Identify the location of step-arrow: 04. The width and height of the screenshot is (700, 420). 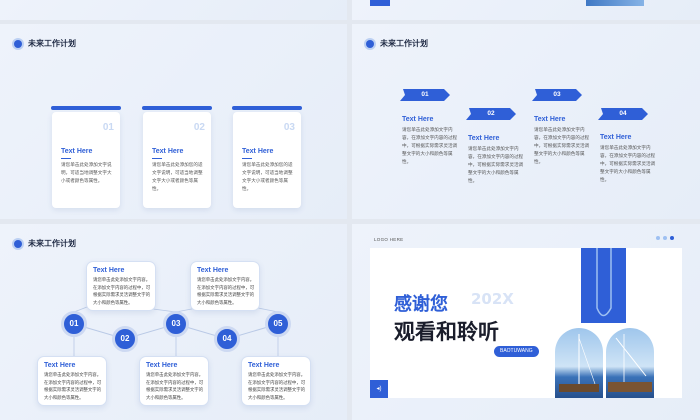
(623, 114).